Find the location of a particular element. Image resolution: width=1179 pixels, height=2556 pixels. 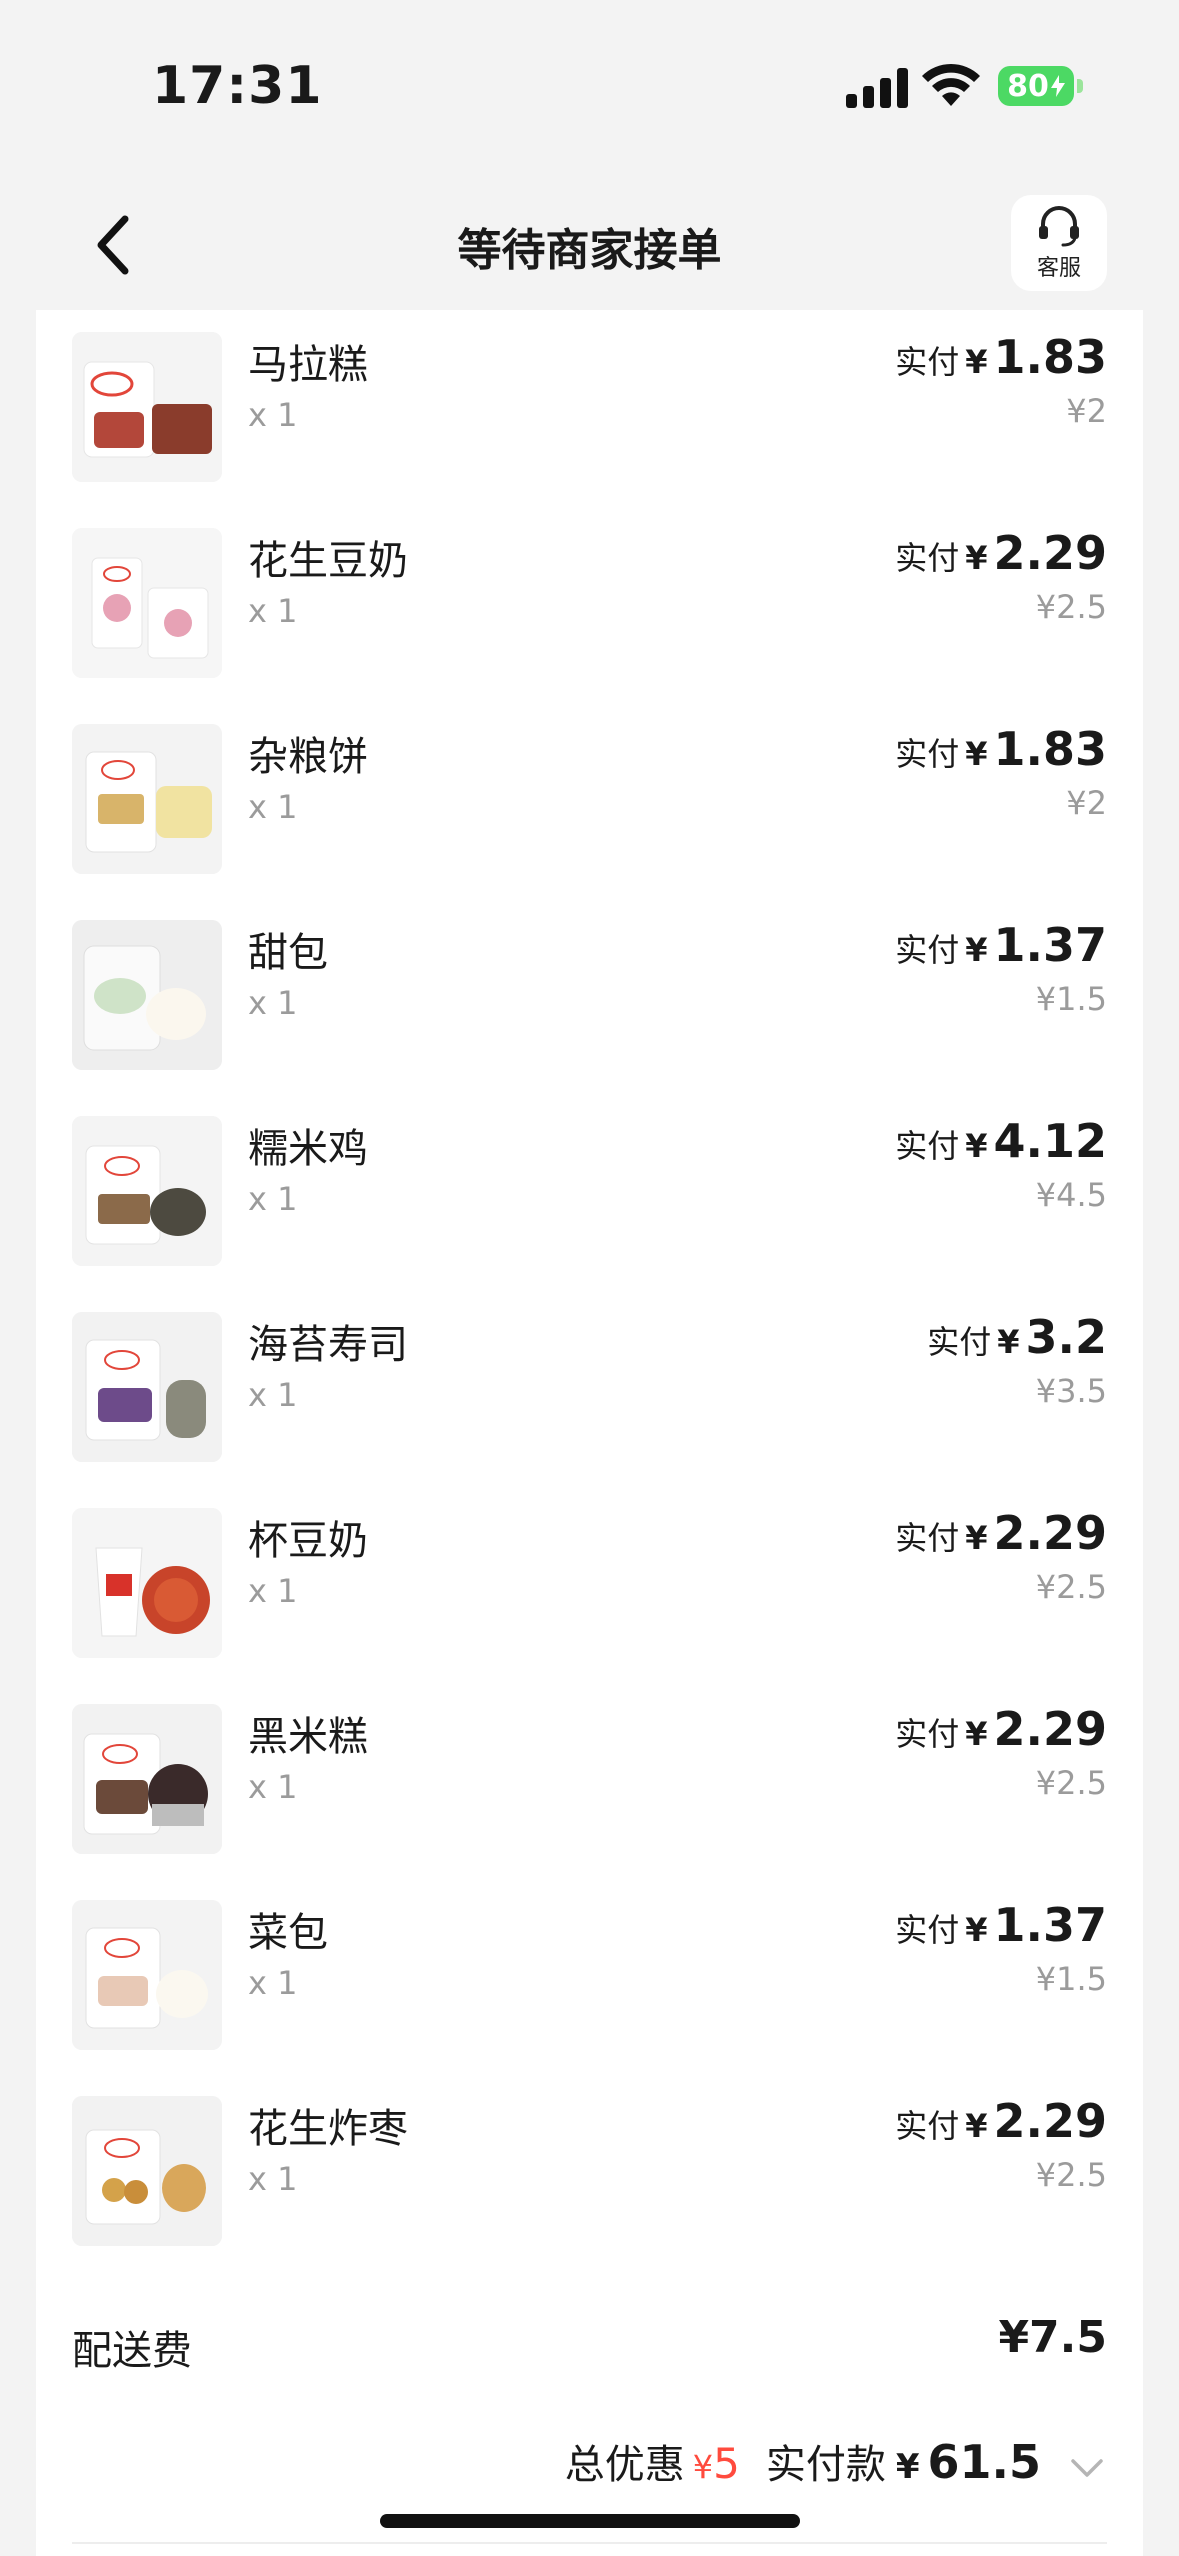

customer-service-button: 客服 is located at coordinates (1059, 243).